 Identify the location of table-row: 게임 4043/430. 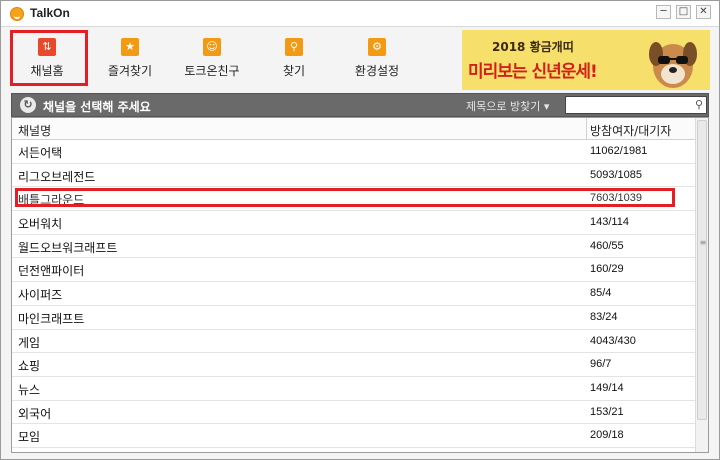
(354, 342).